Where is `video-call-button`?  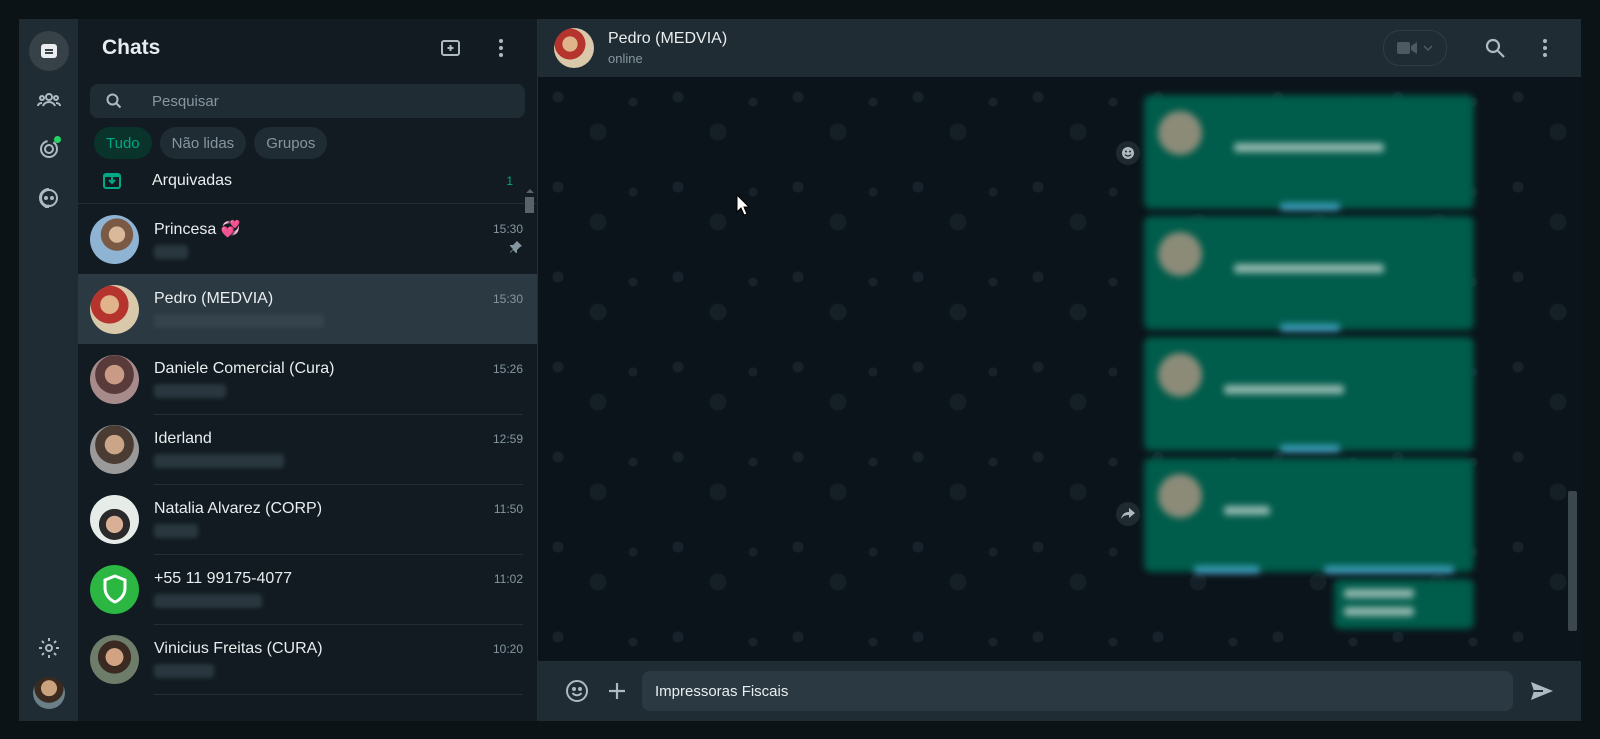 video-call-button is located at coordinates (1415, 48).